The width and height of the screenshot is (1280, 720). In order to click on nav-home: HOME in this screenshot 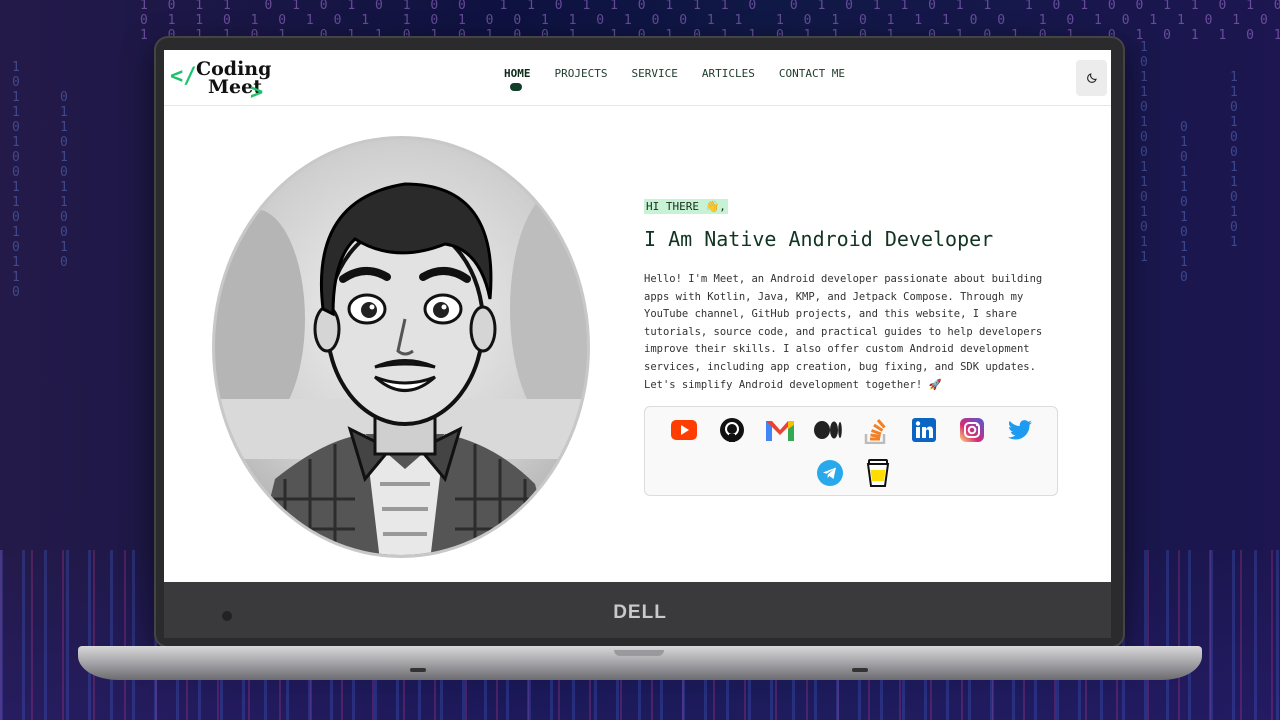, I will do `click(517, 79)`.